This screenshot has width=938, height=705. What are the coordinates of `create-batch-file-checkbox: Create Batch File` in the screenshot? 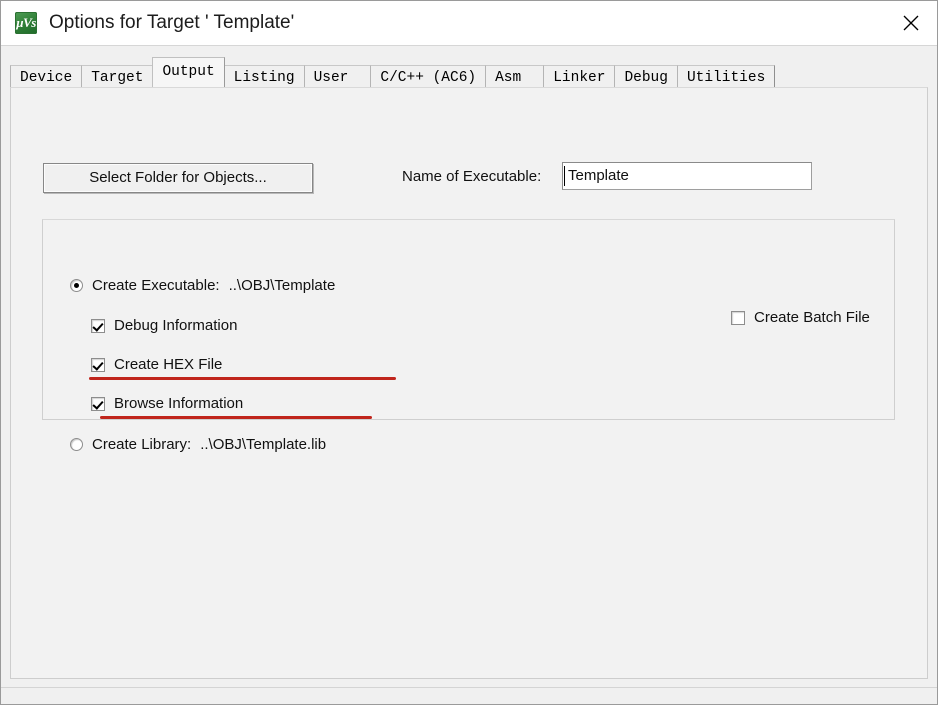 It's located at (800, 317).